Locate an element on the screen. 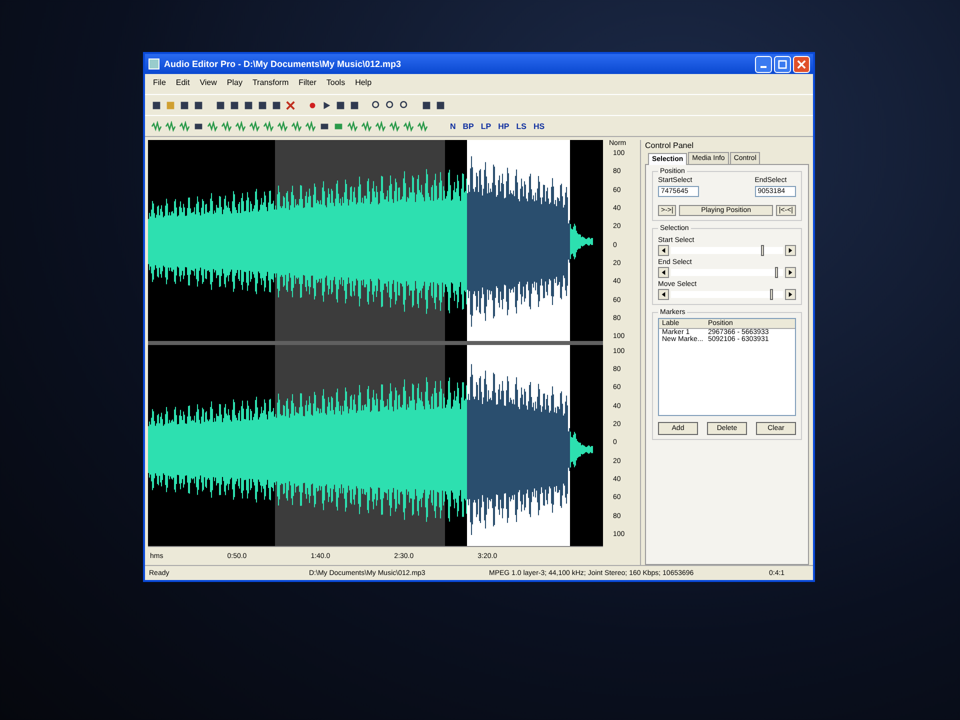  menu-item: File is located at coordinates (159, 84).